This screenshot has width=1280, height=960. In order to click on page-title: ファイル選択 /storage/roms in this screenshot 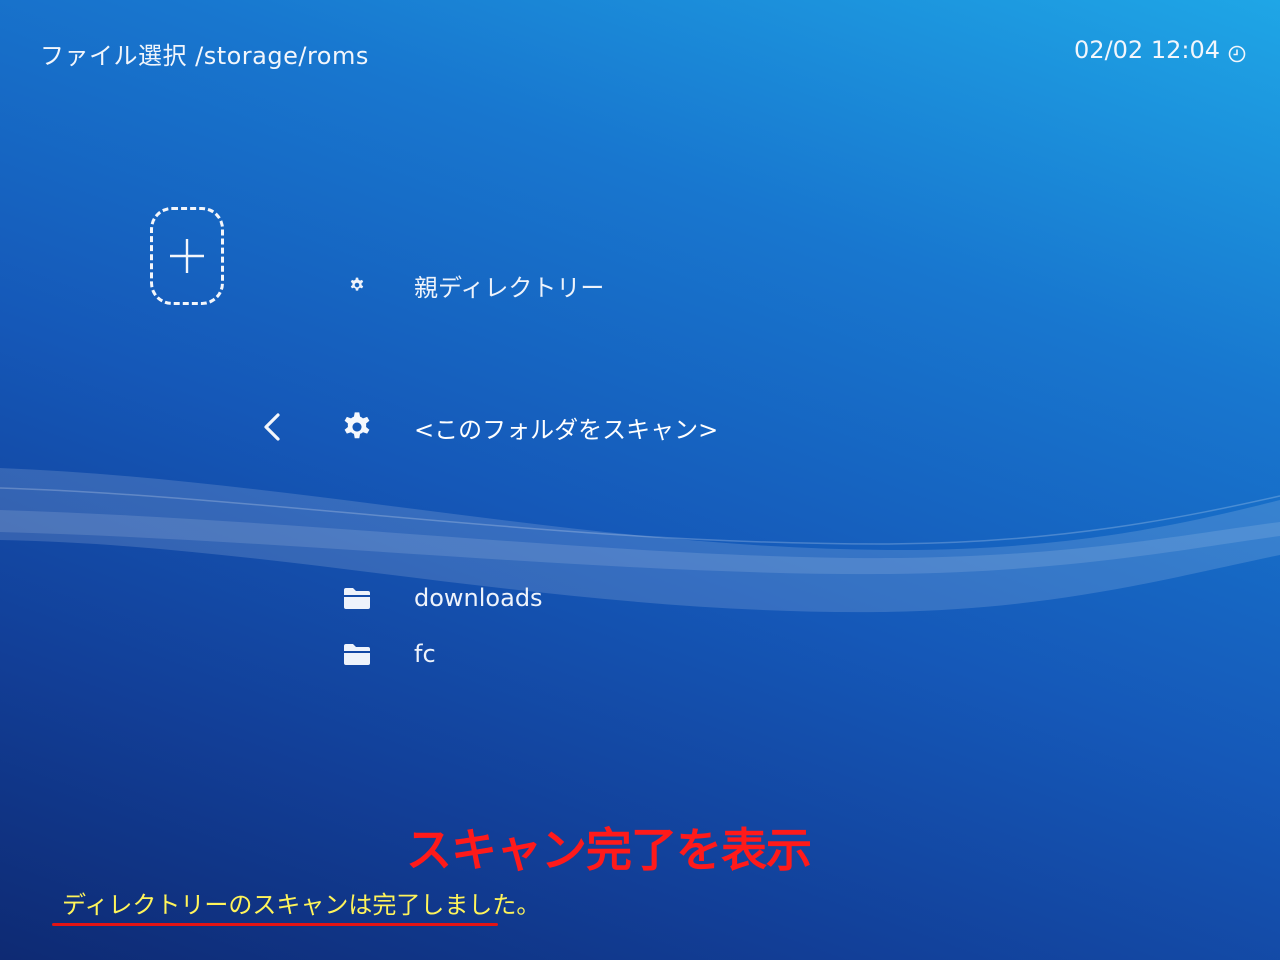, I will do `click(204, 56)`.